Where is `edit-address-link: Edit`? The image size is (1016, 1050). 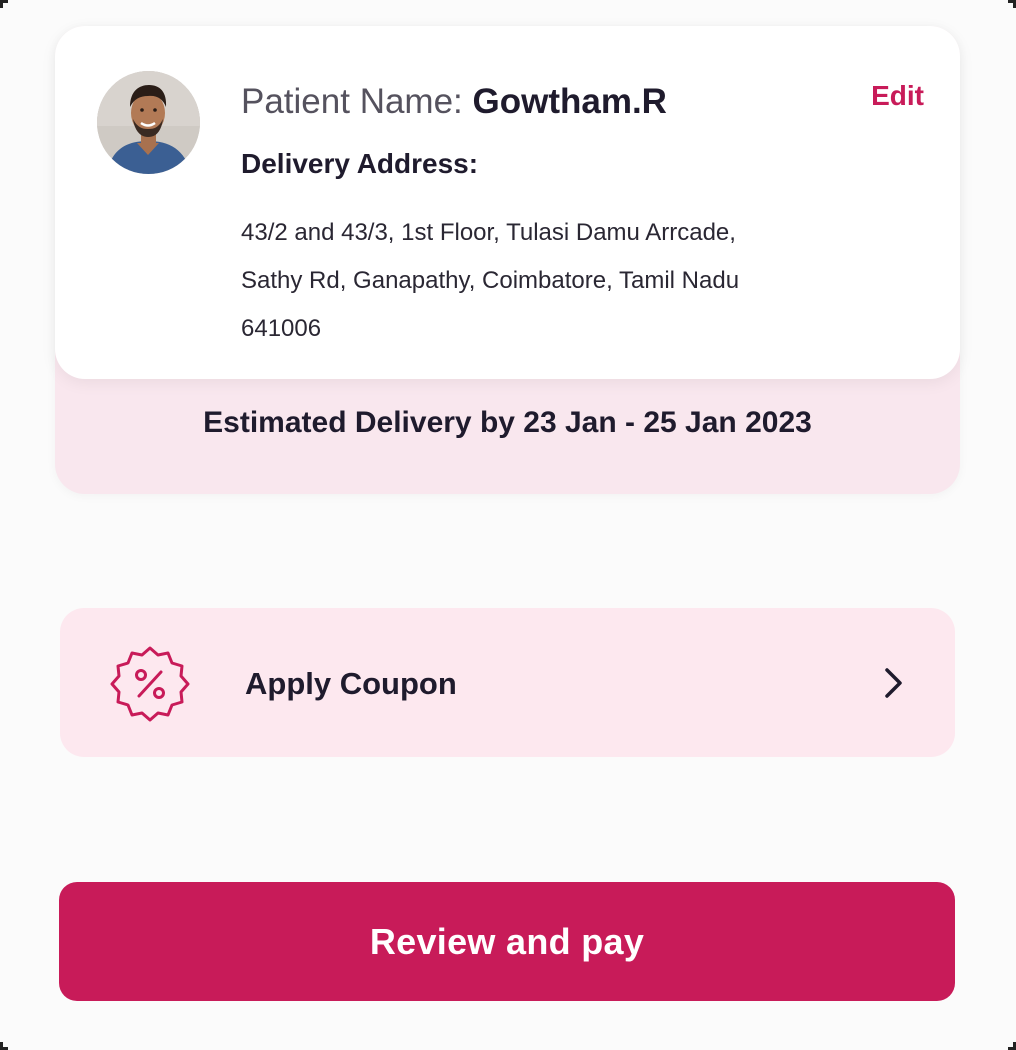
edit-address-link: Edit is located at coordinates (897, 96).